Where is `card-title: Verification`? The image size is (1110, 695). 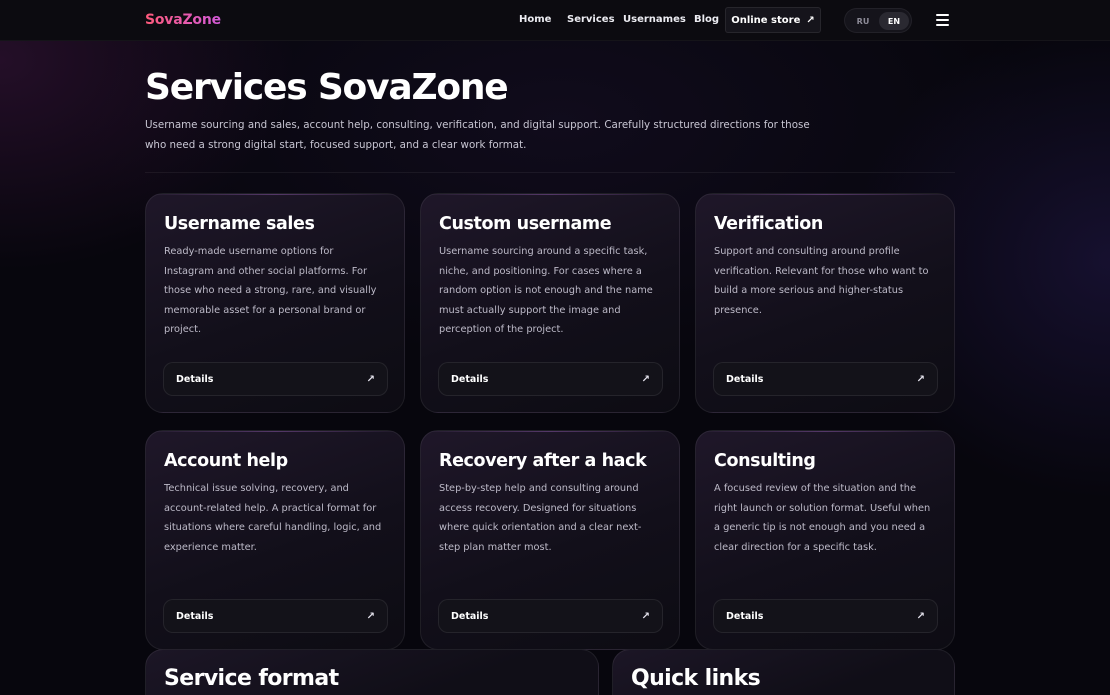 card-title: Verification is located at coordinates (768, 224).